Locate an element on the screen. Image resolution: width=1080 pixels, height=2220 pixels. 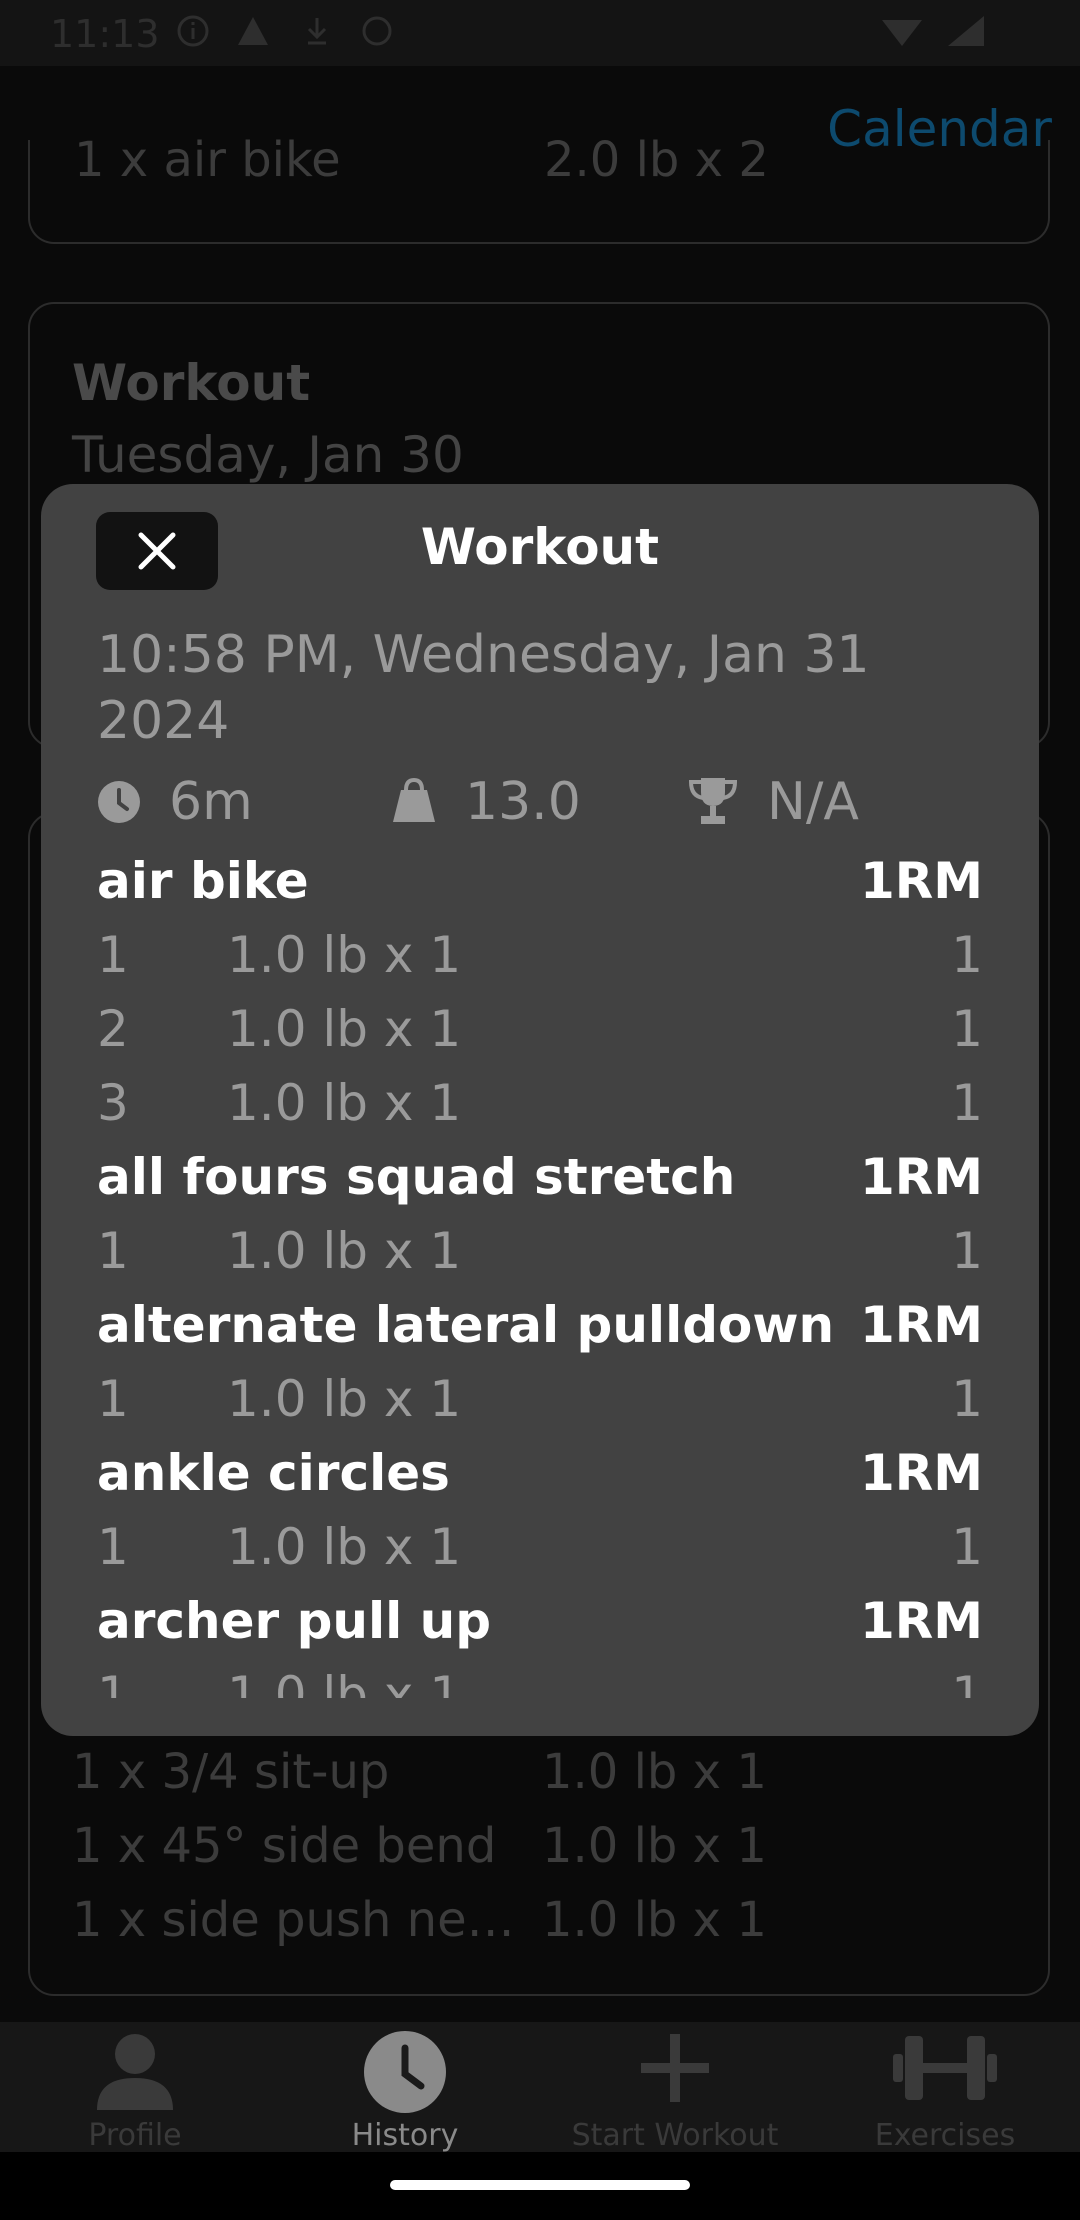
exercise-header: alternate lateral pulldown 1RM is located at coordinates (540, 1333).